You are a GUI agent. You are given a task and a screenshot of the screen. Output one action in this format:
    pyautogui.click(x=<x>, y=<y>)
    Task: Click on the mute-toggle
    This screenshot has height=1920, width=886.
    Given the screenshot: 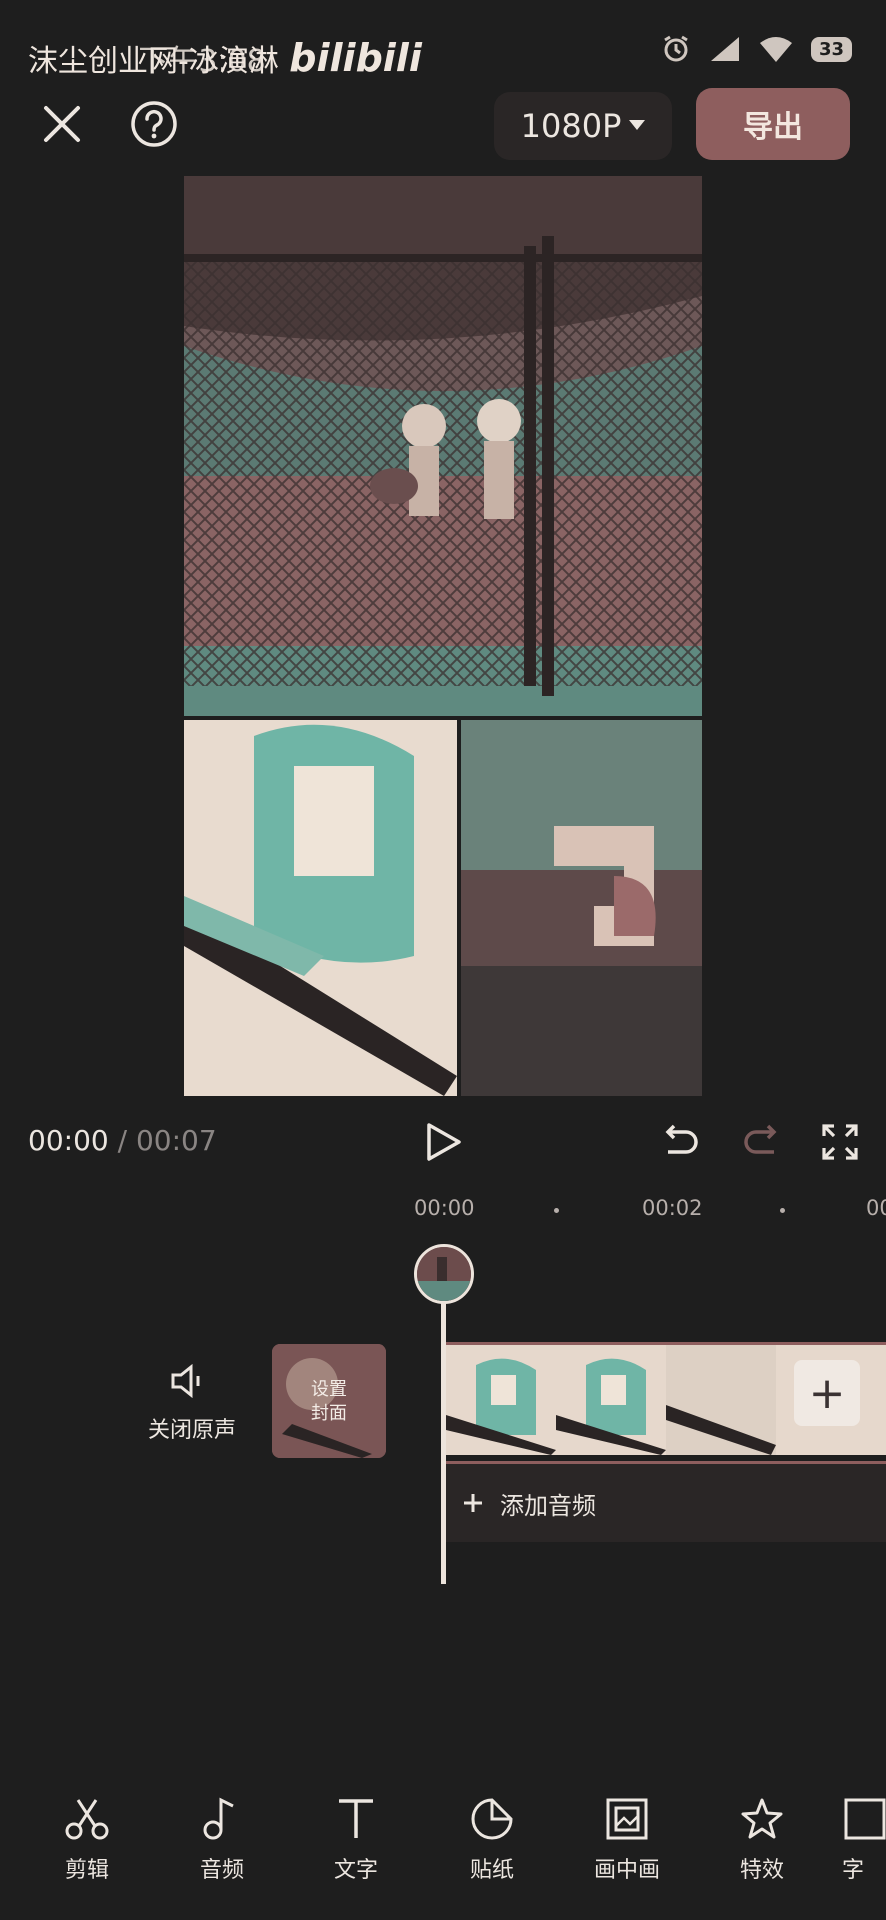 What is the action you would take?
    pyautogui.click(x=190, y=1382)
    